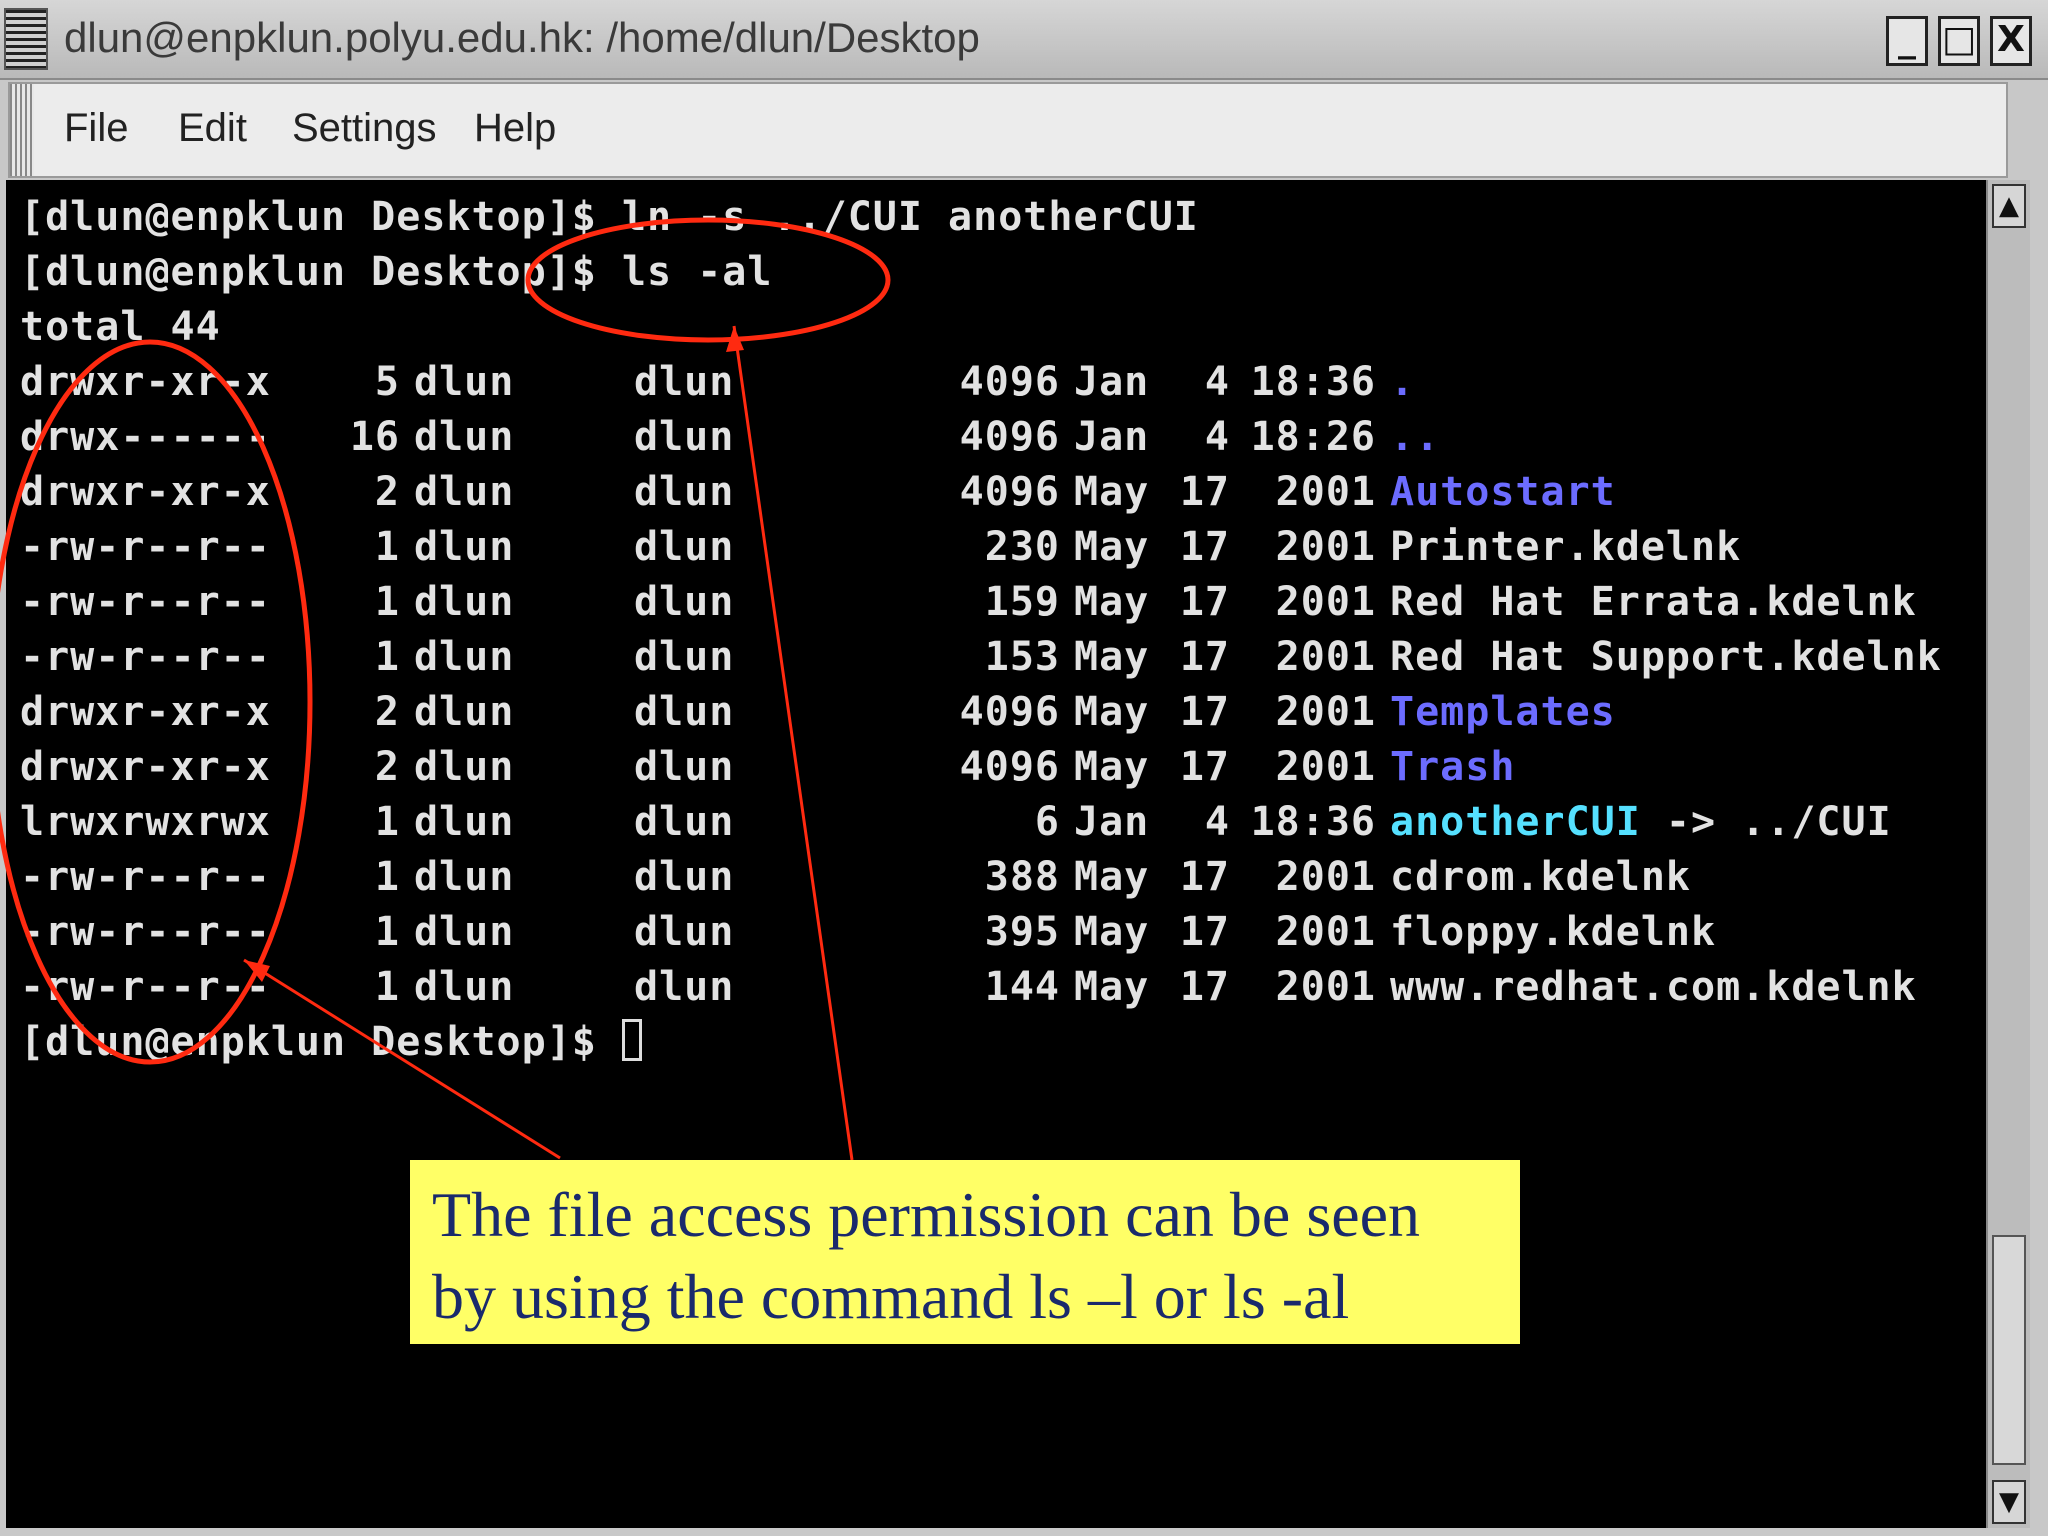  Describe the element at coordinates (1959, 41) in the screenshot. I see `maximize-button: □` at that location.